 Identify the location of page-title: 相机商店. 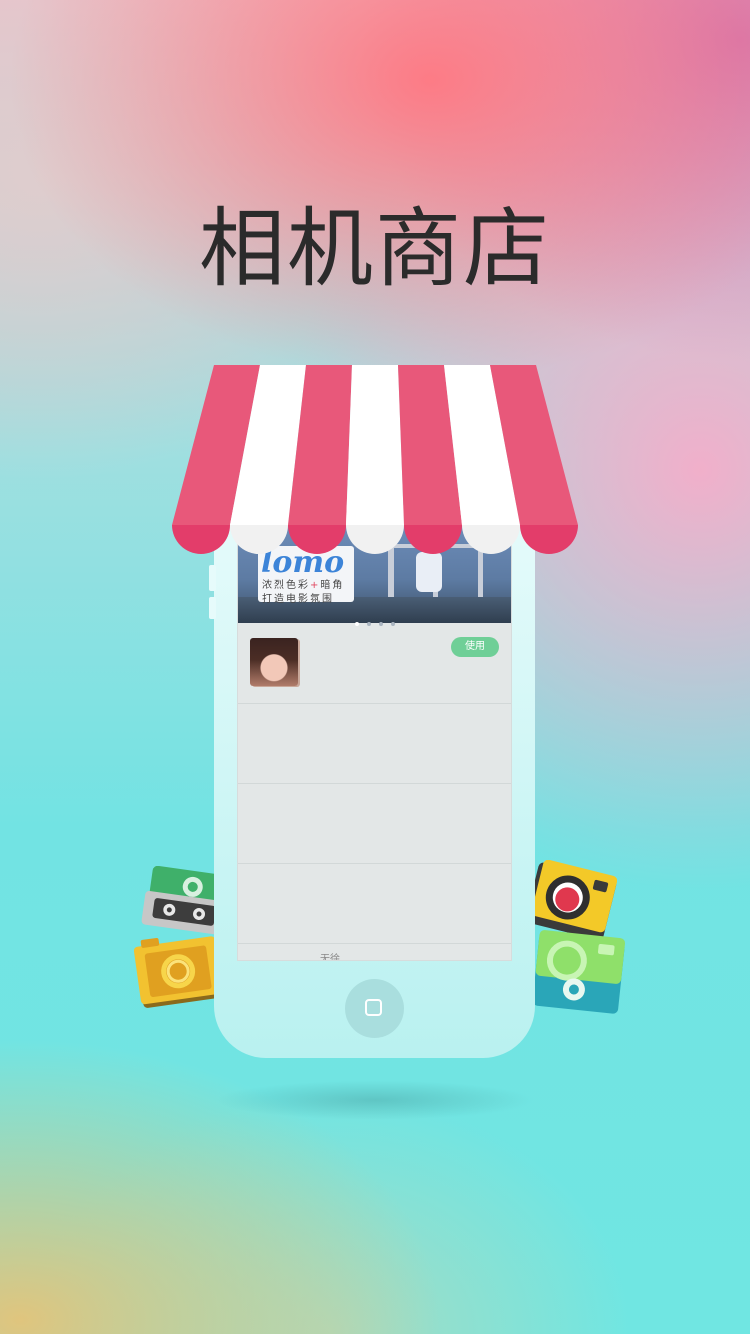
(375, 249).